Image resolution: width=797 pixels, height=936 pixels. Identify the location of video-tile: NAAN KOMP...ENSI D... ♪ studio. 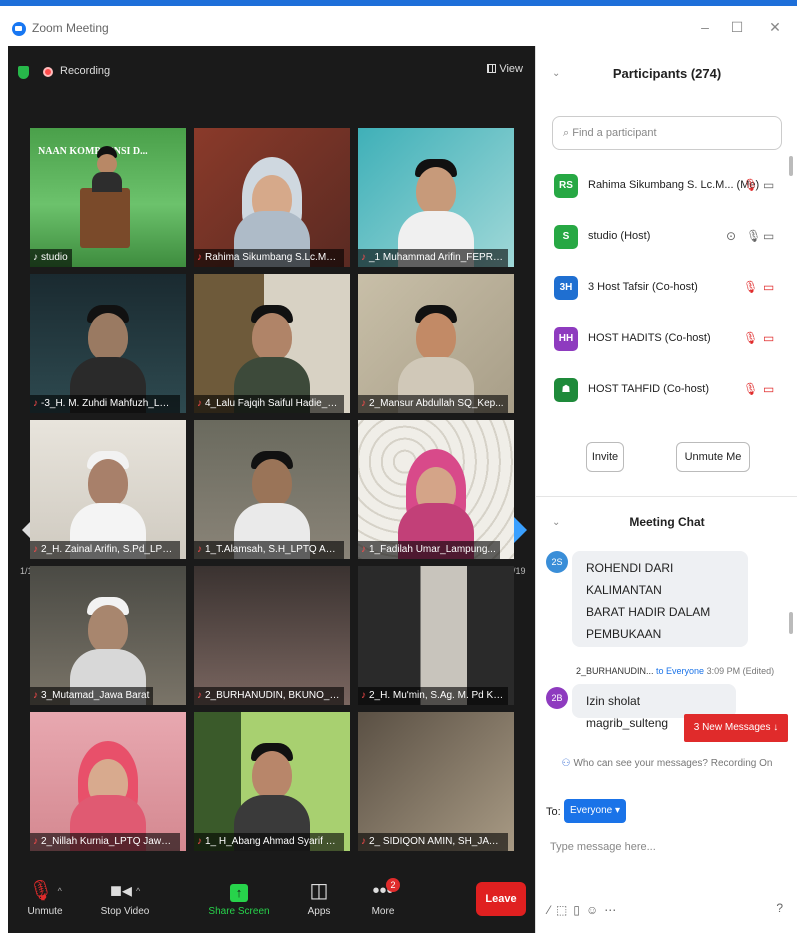
(108, 197).